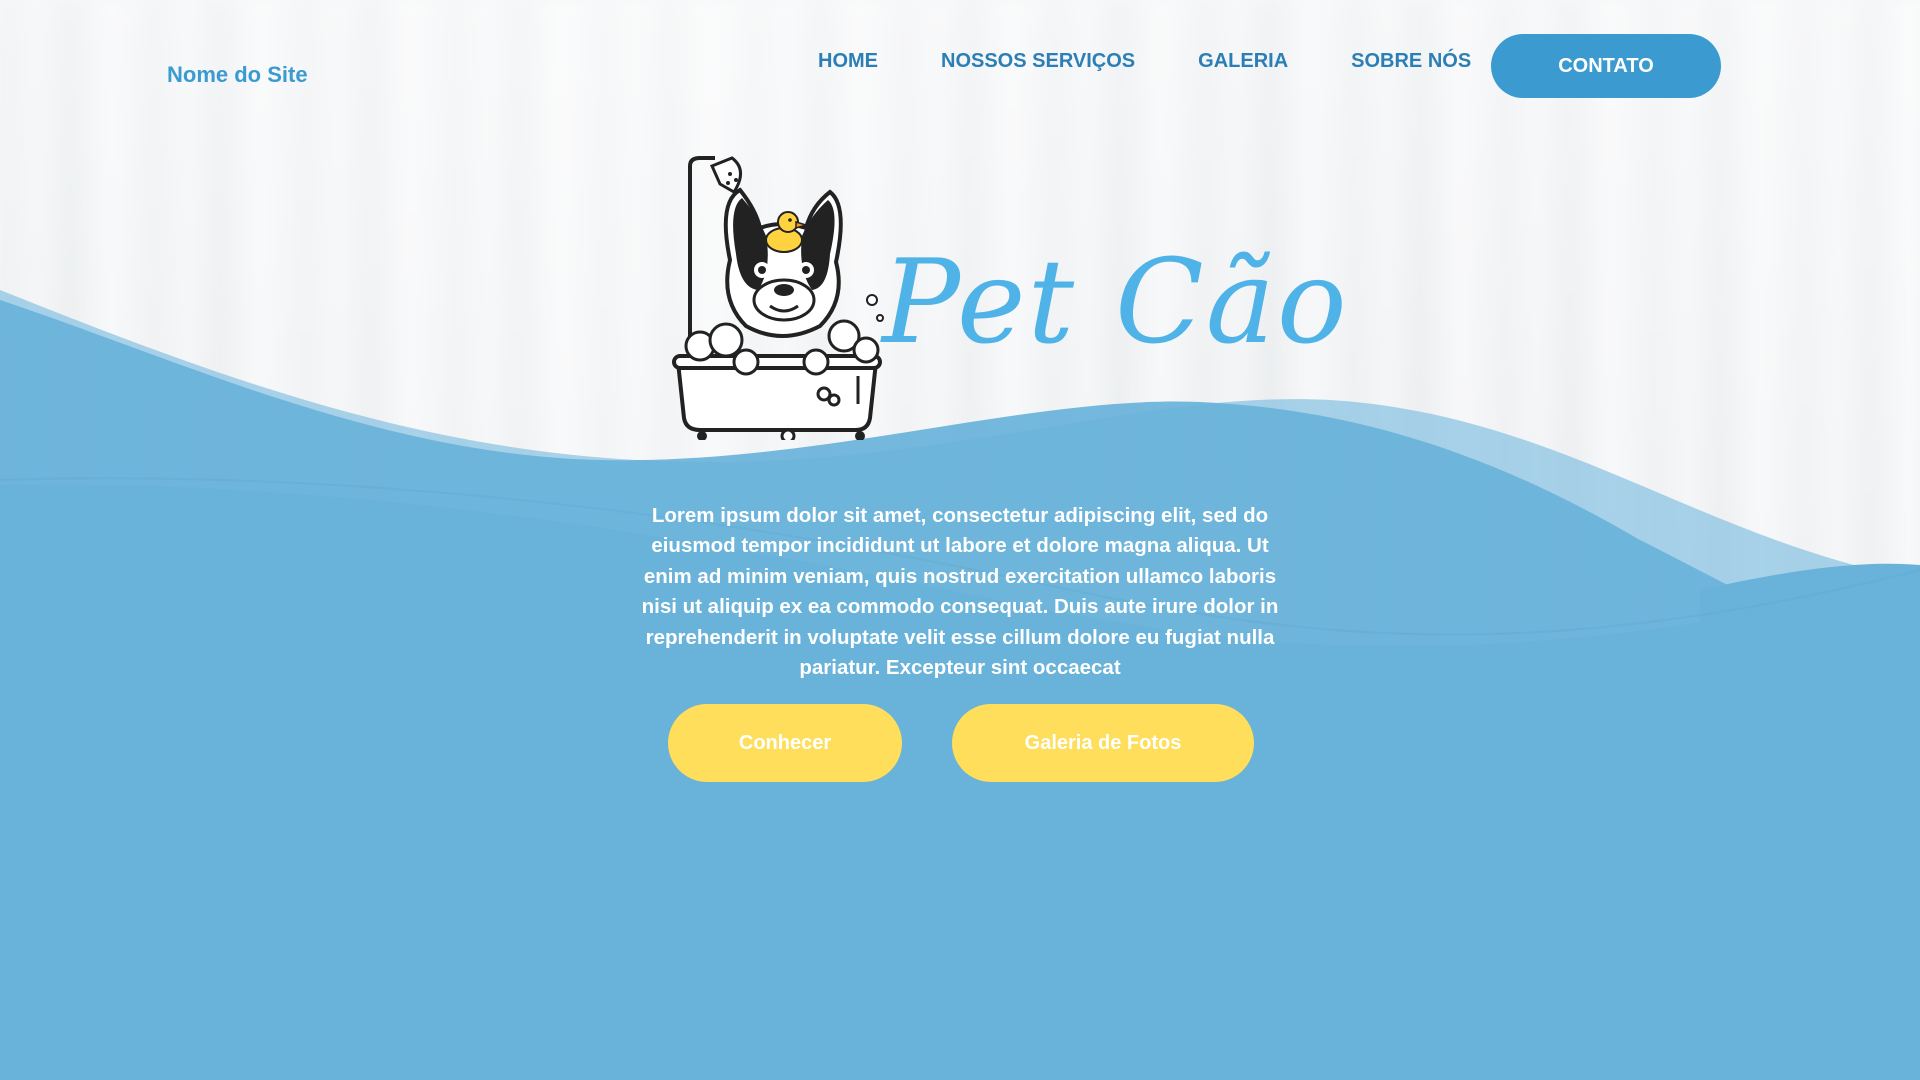 Image resolution: width=1920 pixels, height=1080 pixels. Describe the element at coordinates (778, 298) in the screenshot. I see `dog-in-bathtub-icon` at that location.